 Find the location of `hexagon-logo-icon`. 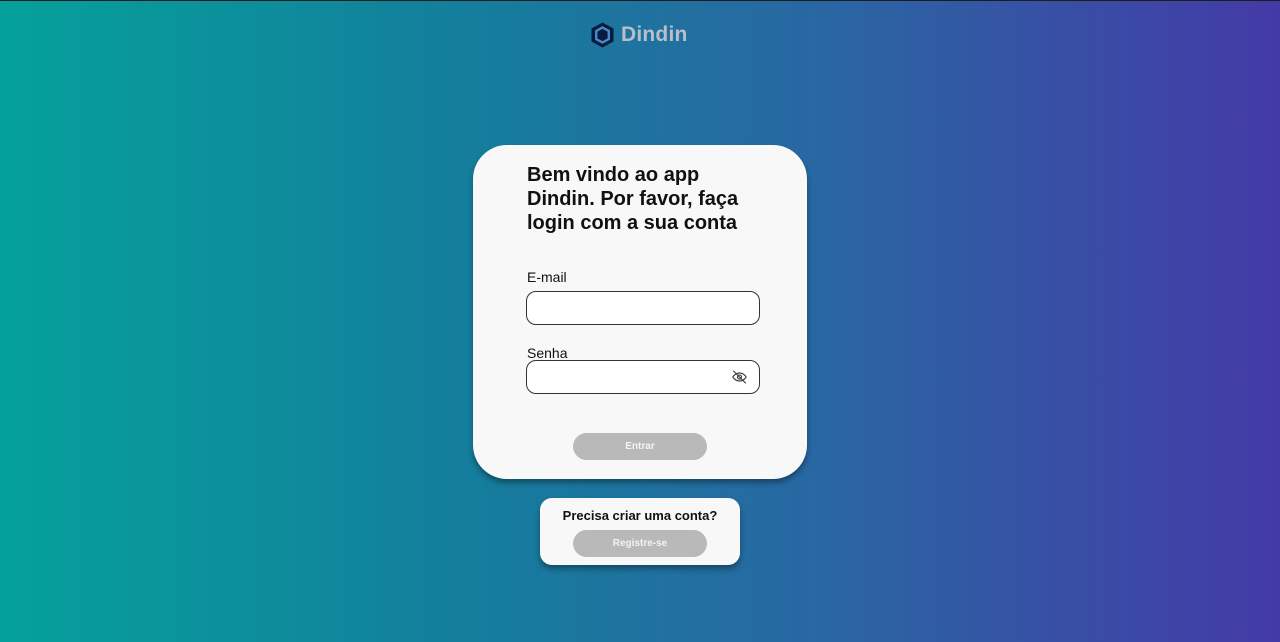

hexagon-logo-icon is located at coordinates (602, 35).